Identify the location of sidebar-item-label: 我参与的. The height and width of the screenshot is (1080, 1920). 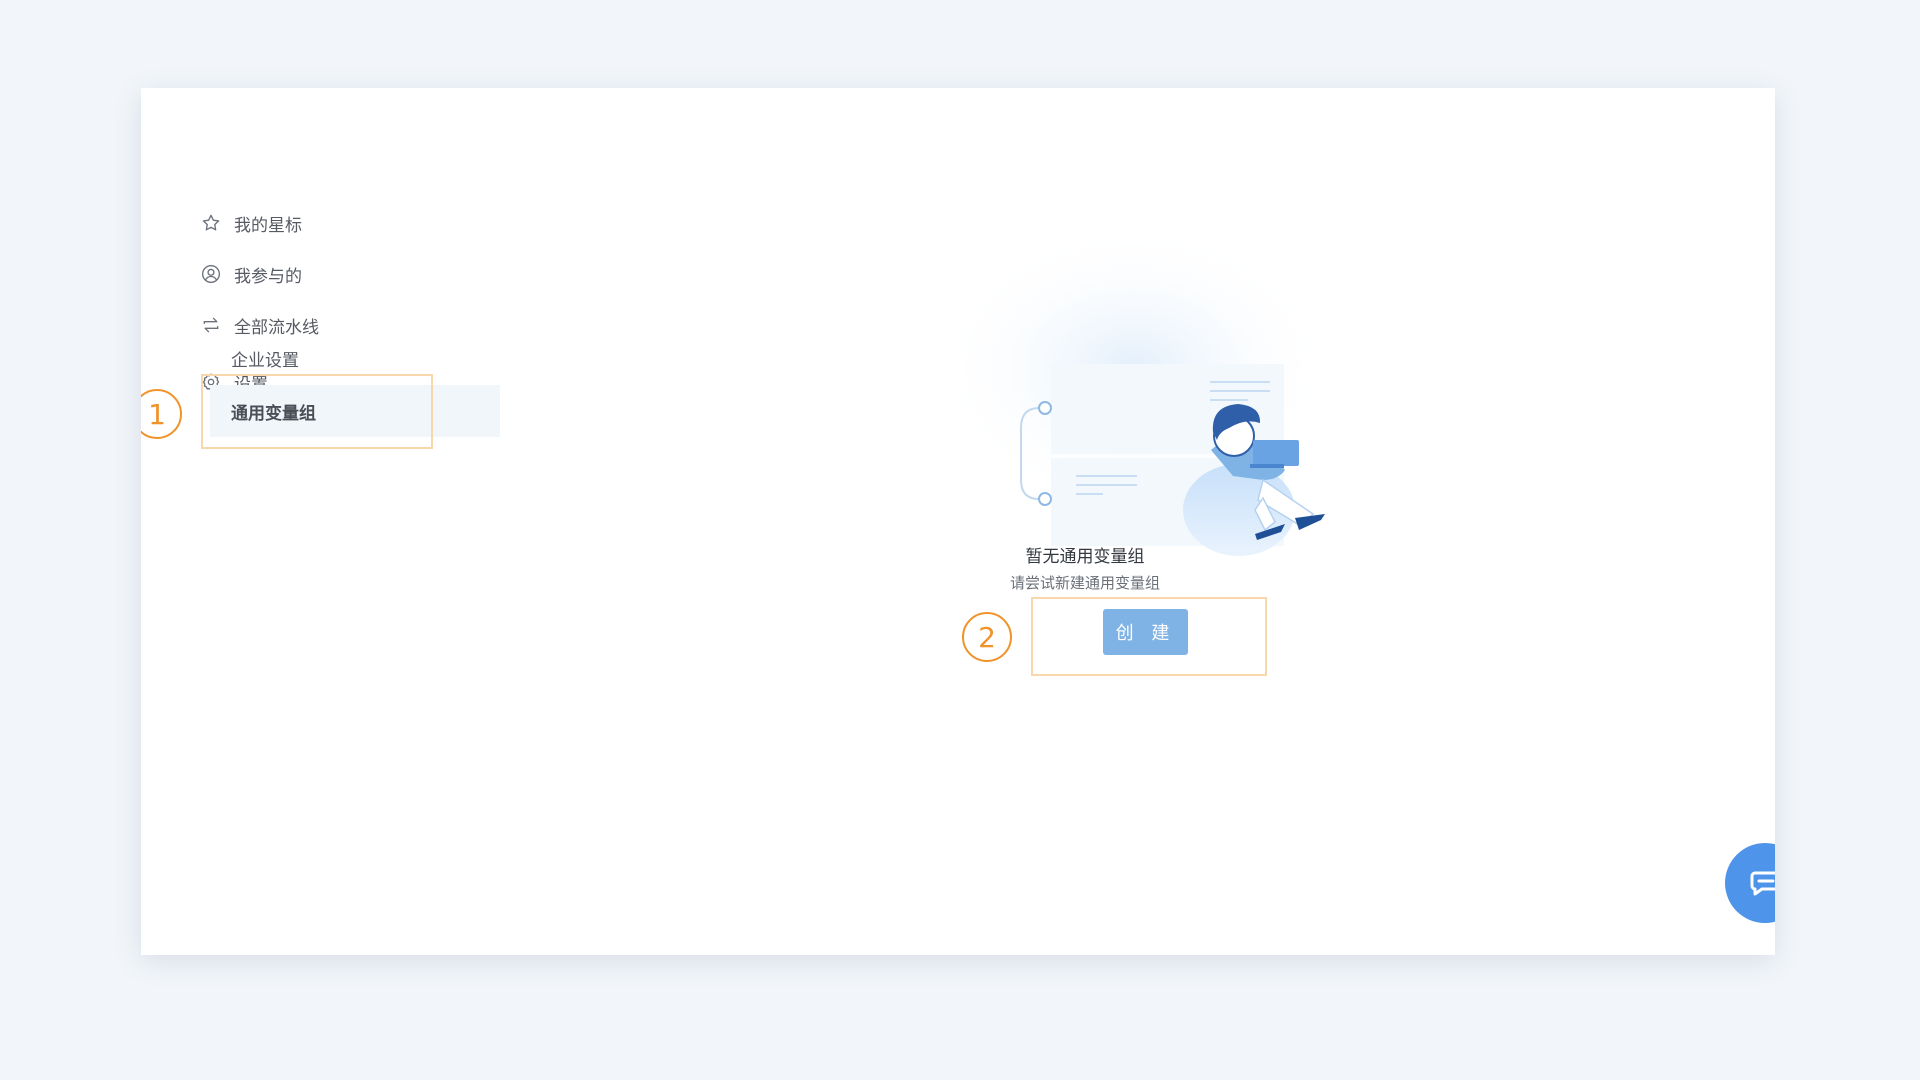
(268, 276).